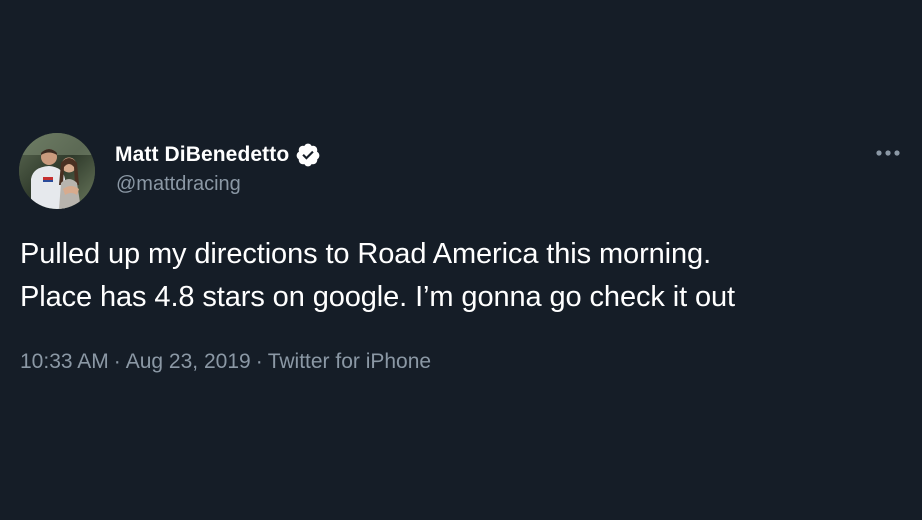  I want to click on author-display-name: Matt DiBenedetto, so click(202, 155).